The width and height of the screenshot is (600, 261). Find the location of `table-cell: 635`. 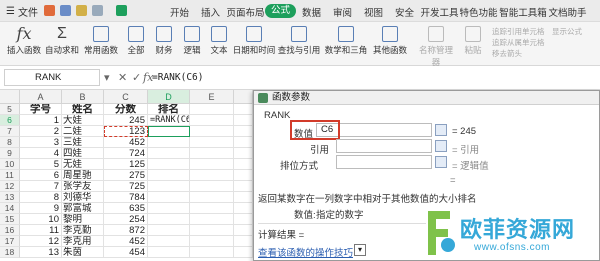

table-cell: 635 is located at coordinates (126, 208).